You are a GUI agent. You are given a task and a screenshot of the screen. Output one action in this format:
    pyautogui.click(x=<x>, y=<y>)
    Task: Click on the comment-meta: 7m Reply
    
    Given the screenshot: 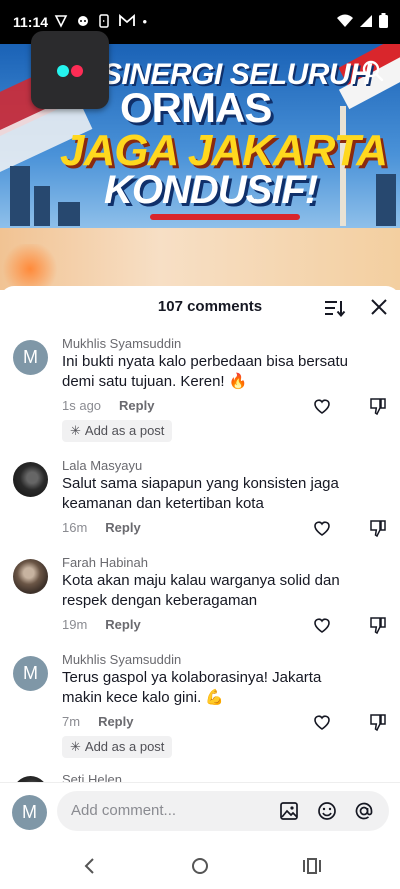 What is the action you would take?
    pyautogui.click(x=97, y=721)
    